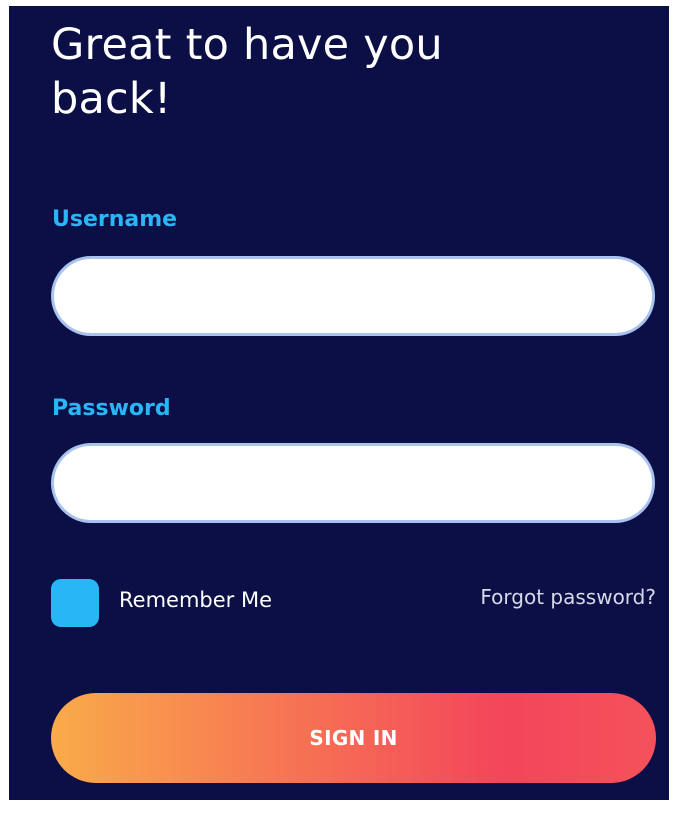  I want to click on username-label: Username, so click(115, 219).